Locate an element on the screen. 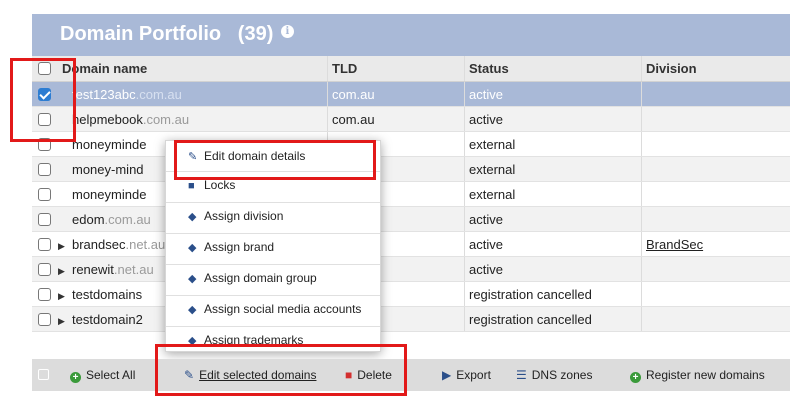  domain-base: helpmebook is located at coordinates (107, 119).